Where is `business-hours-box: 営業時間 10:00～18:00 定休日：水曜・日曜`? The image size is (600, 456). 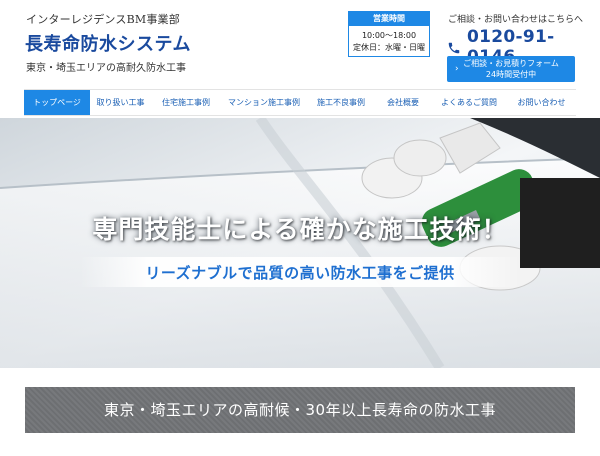
business-hours-box: 営業時間 10:00～18:00 定休日：水曜・日曜 is located at coordinates (389, 34).